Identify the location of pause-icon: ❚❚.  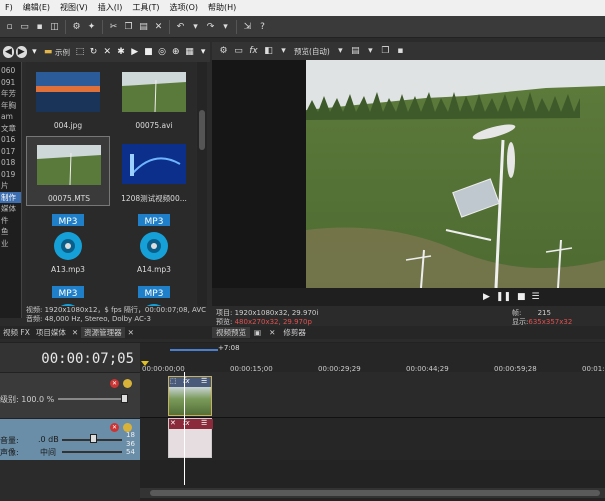
(503, 297).